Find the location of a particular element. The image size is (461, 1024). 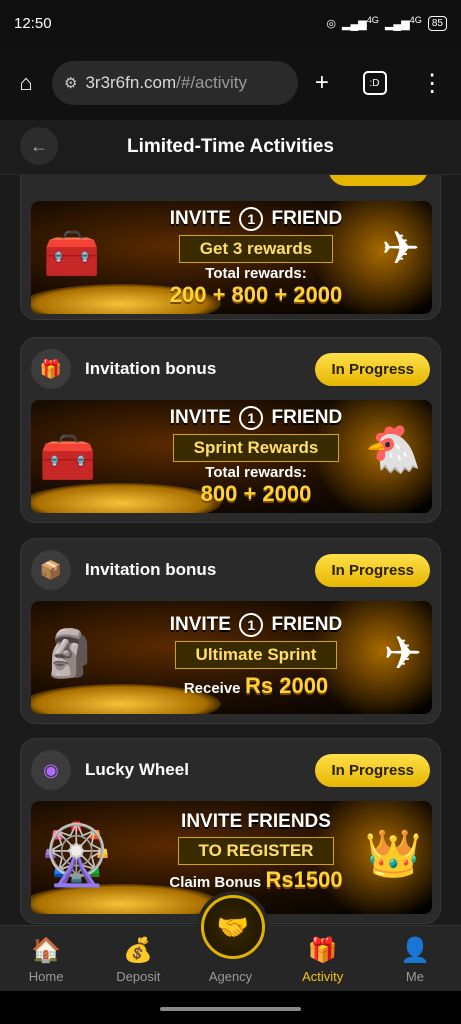

url-path: /#/activity is located at coordinates (212, 82).